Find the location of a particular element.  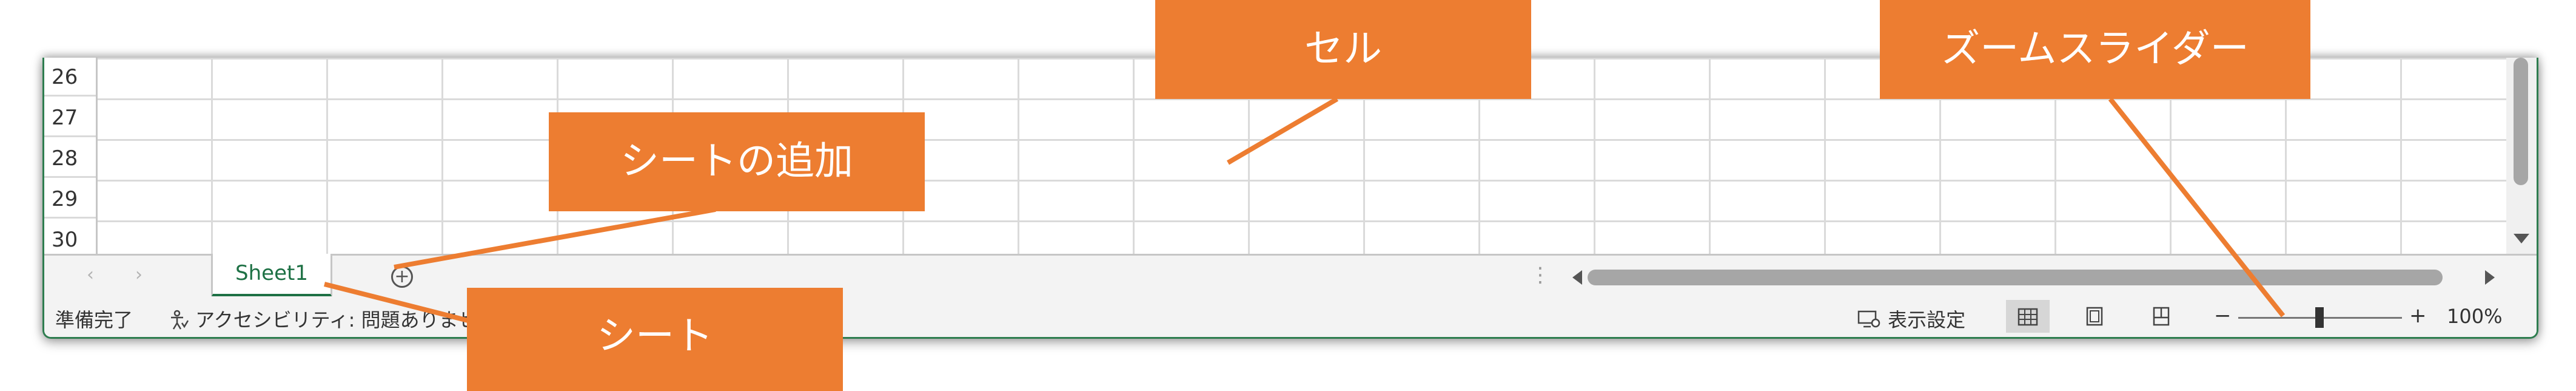

callout-sheet: シート is located at coordinates (655, 339).